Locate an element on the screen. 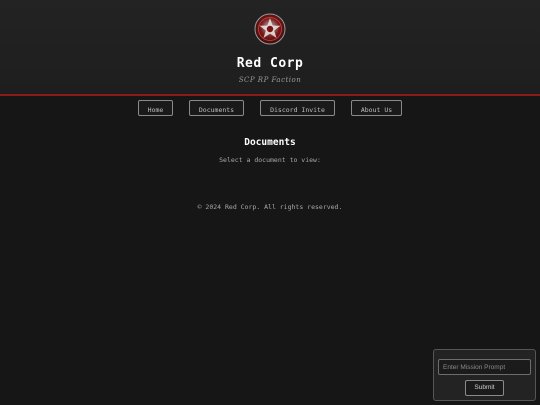  nav-home-button: Home is located at coordinates (155, 108).